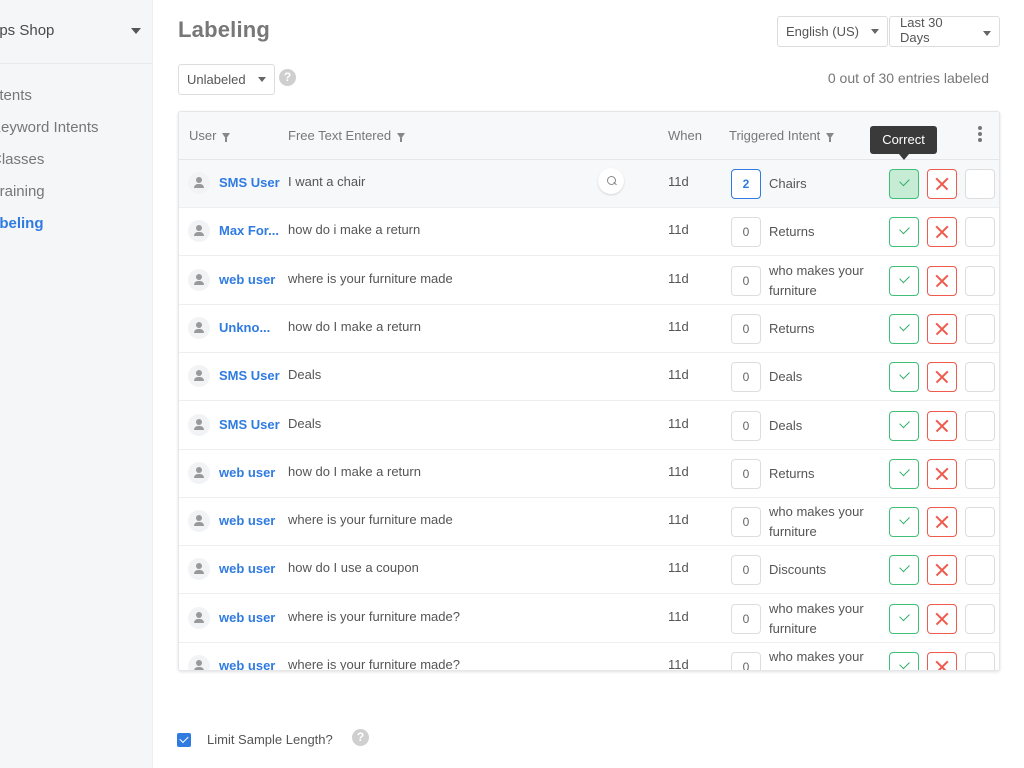 The width and height of the screenshot is (1024, 768). I want to click on sidebar-item-classes: Classes, so click(22, 159).